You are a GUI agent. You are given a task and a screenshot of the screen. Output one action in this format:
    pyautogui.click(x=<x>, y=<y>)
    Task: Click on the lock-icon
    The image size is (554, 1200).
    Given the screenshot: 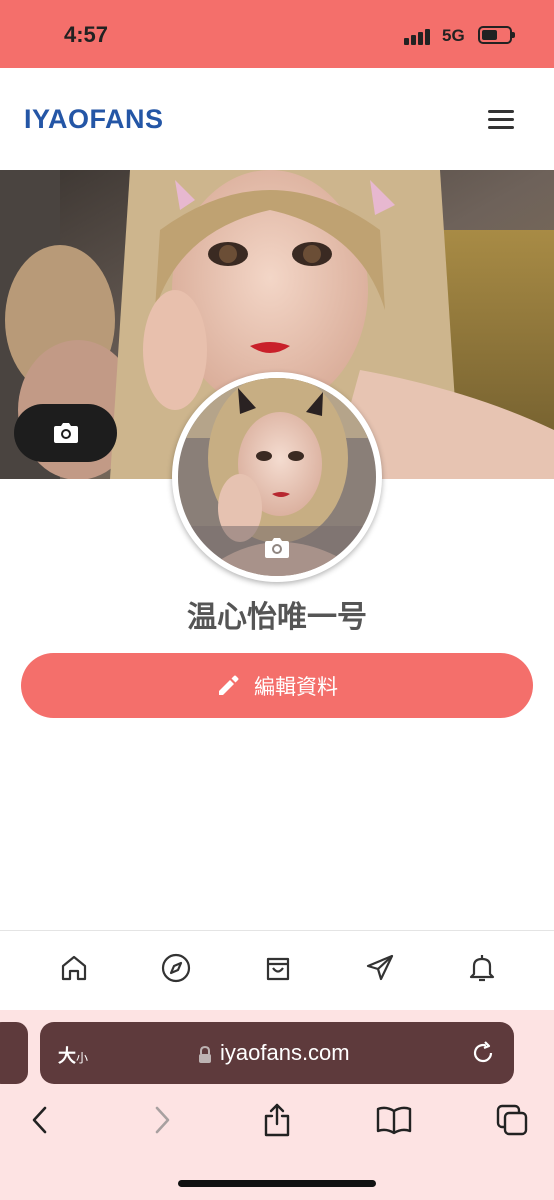 What is the action you would take?
    pyautogui.click(x=205, y=1054)
    